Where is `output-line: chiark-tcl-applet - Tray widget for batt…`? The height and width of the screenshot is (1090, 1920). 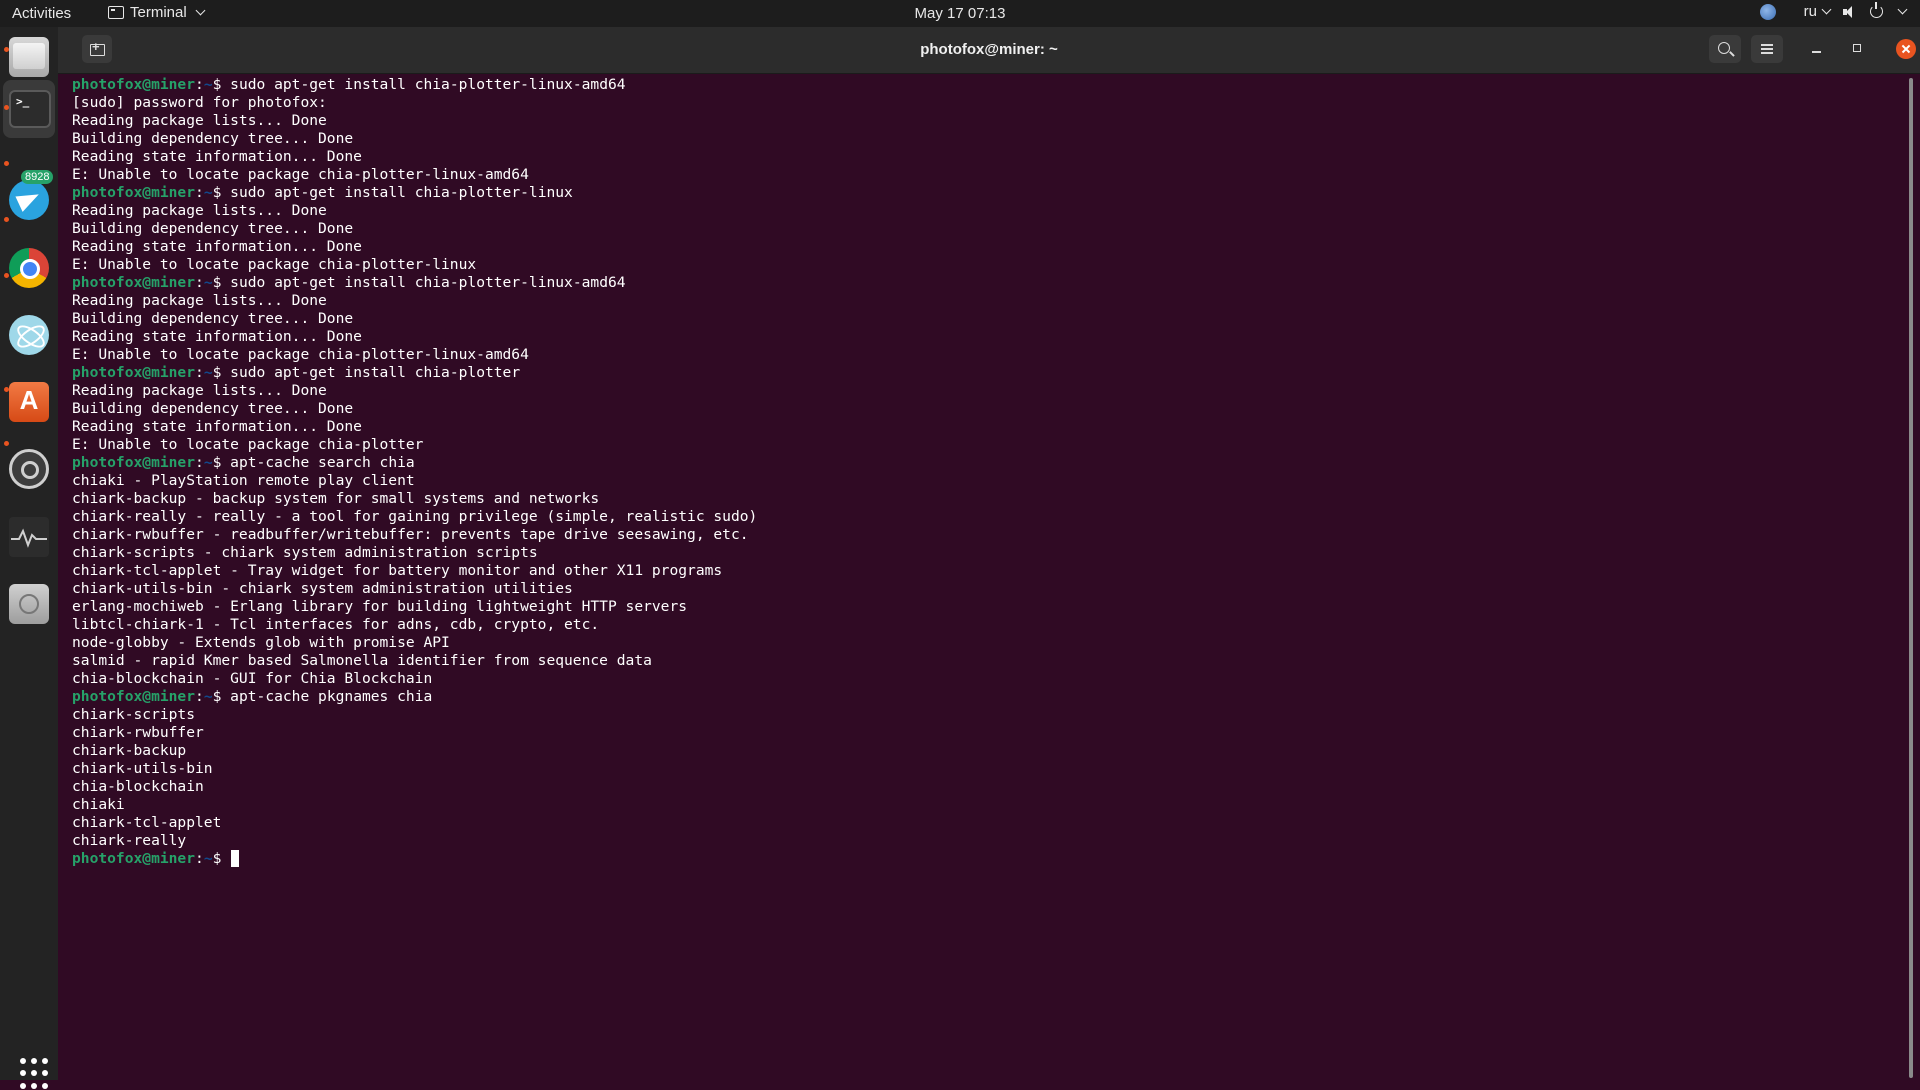 output-line: chiark-tcl-applet - Tray widget for batt… is located at coordinates (397, 570).